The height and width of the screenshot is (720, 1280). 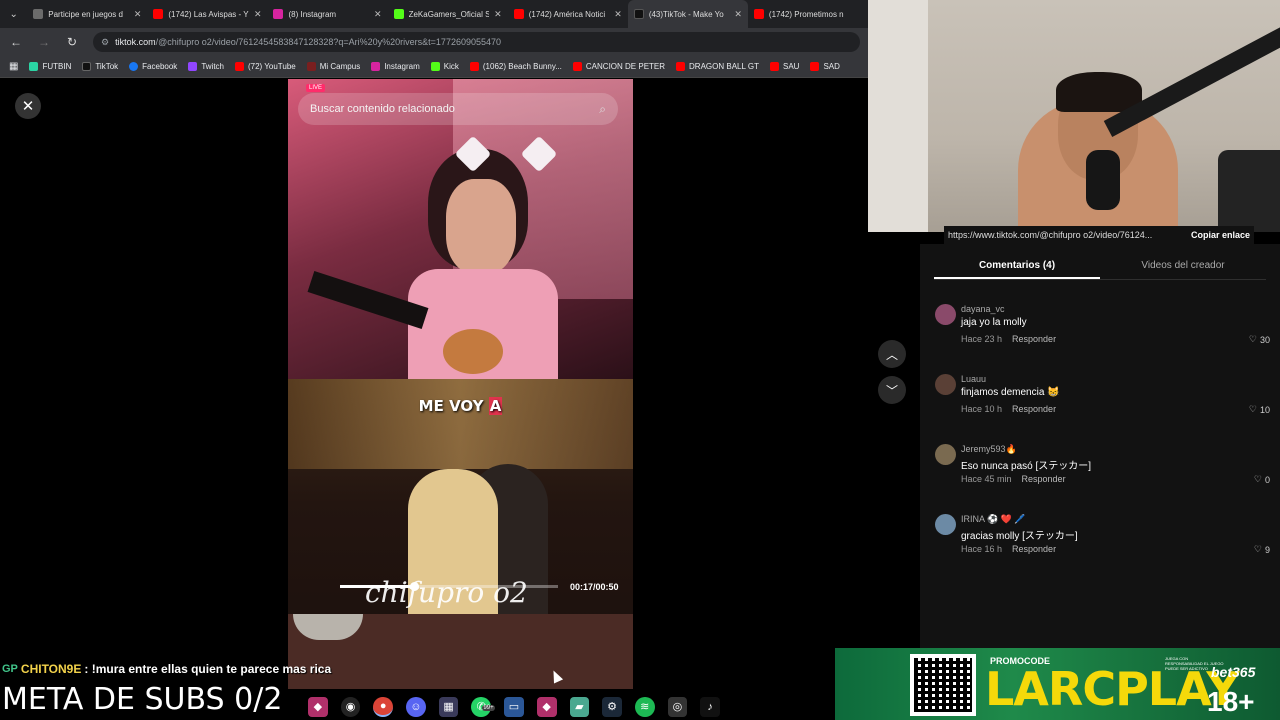 I want to click on bookmark-mi-campus: Mi Campus, so click(x=333, y=66).